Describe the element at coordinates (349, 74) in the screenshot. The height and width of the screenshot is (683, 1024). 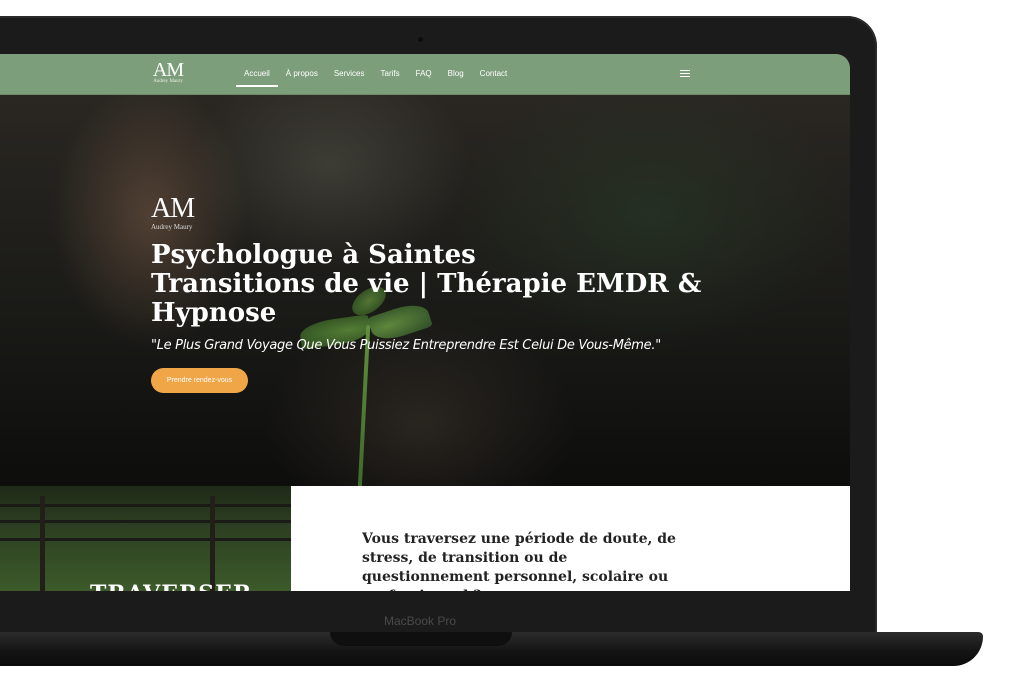
I see `nav-item-services: Services` at that location.